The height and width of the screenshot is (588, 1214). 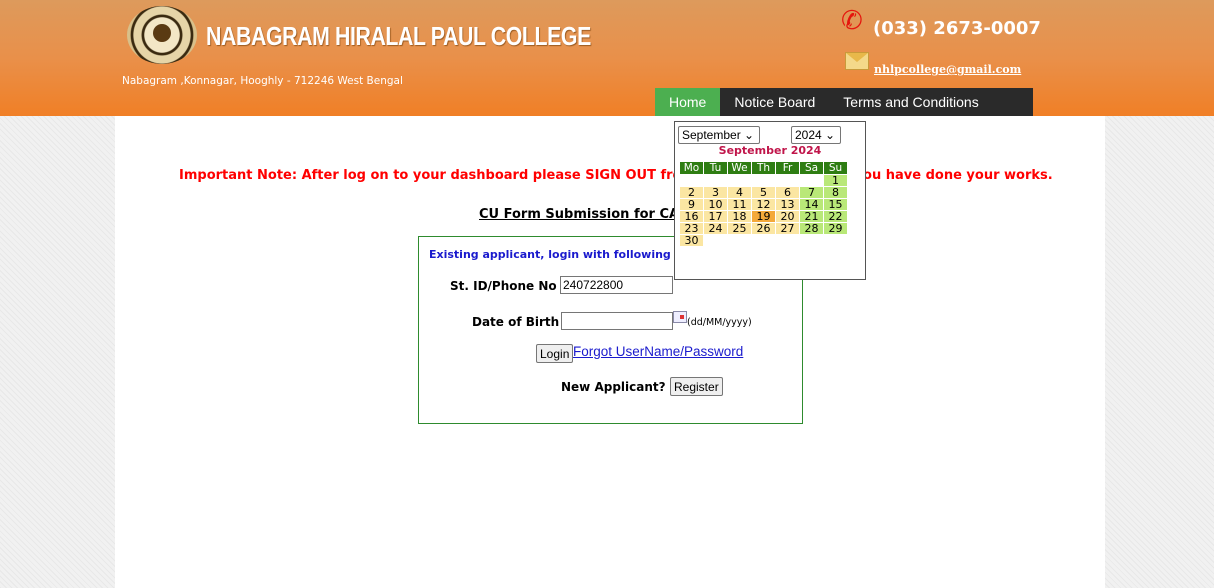 I want to click on weekday-header: Fr, so click(x=787, y=168).